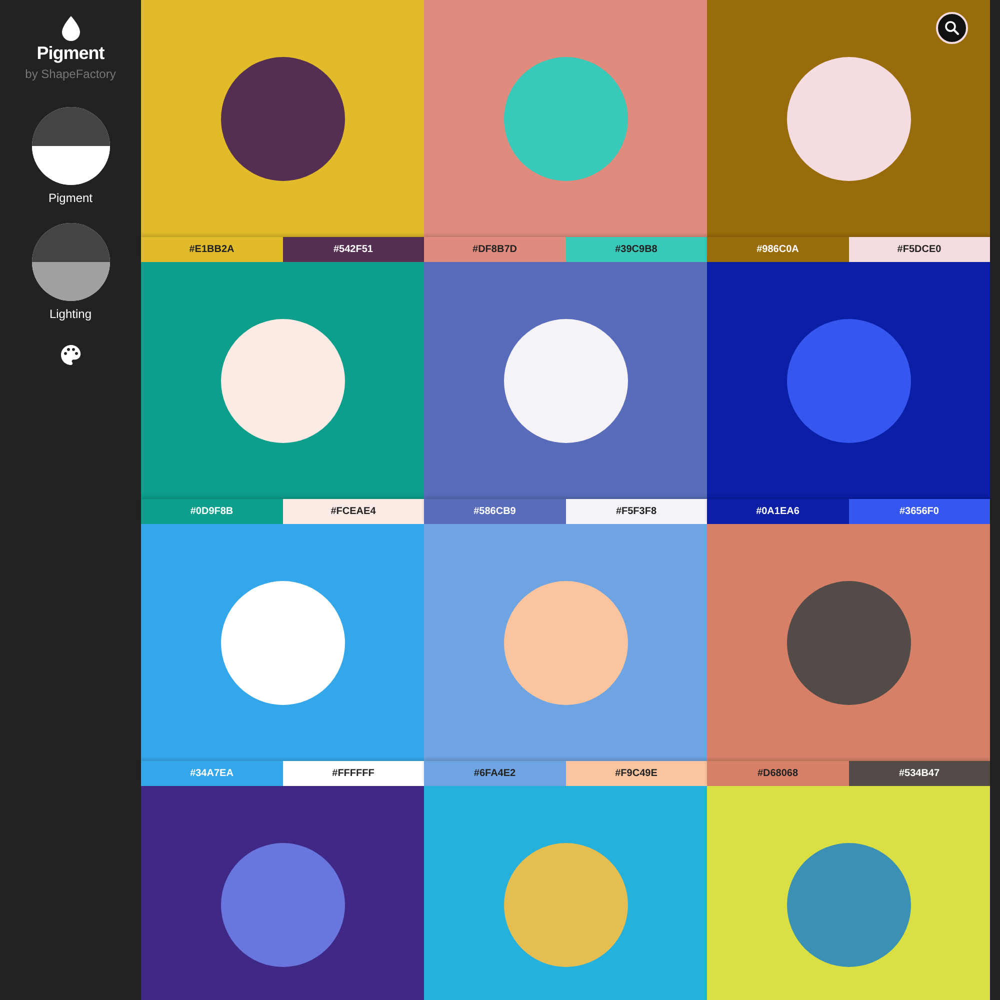 This screenshot has width=1000, height=1000. What do you see at coordinates (353, 773) in the screenshot?
I see `hex-label: #FFFFFF` at bounding box center [353, 773].